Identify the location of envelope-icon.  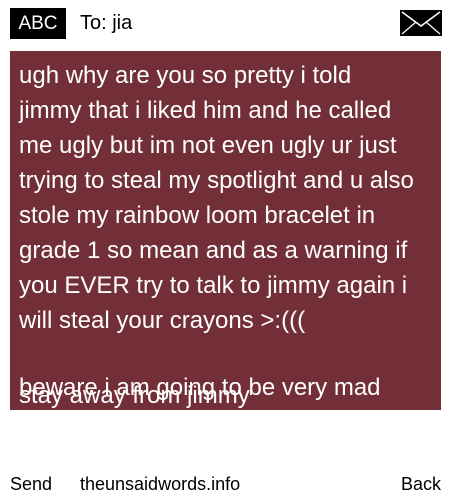
(421, 23).